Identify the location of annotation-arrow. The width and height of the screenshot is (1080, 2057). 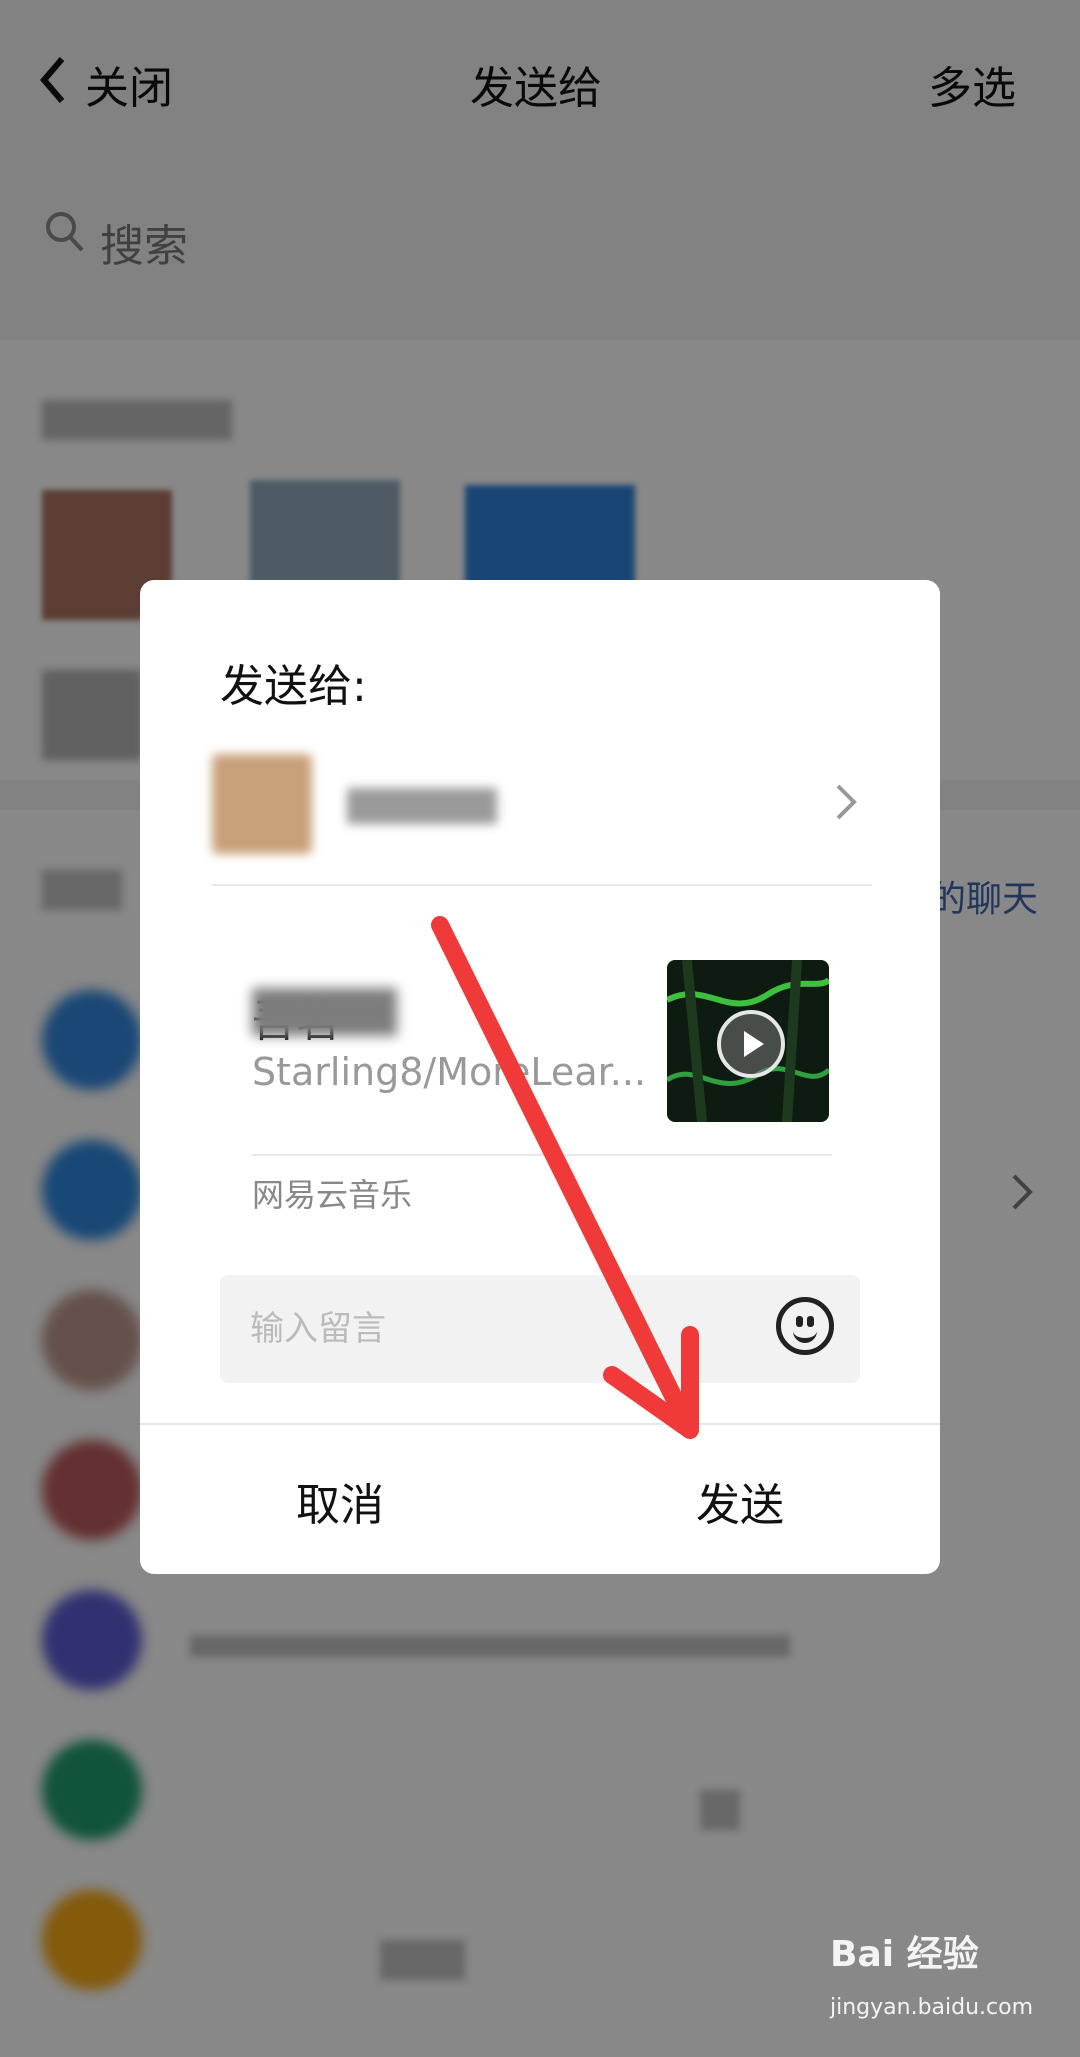
(565, 1177).